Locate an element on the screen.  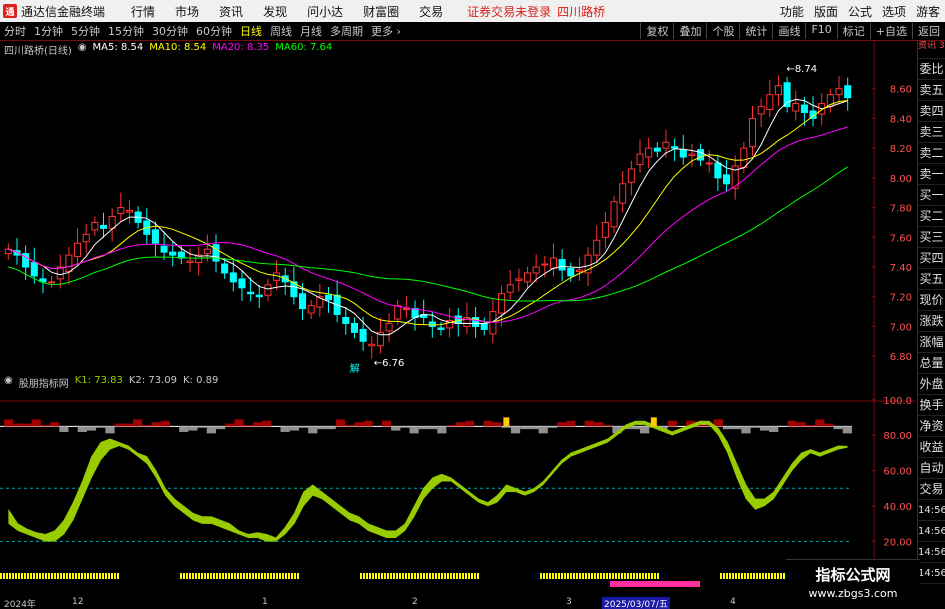
sidebar-item-trade: 交易 is located at coordinates (931, 489).